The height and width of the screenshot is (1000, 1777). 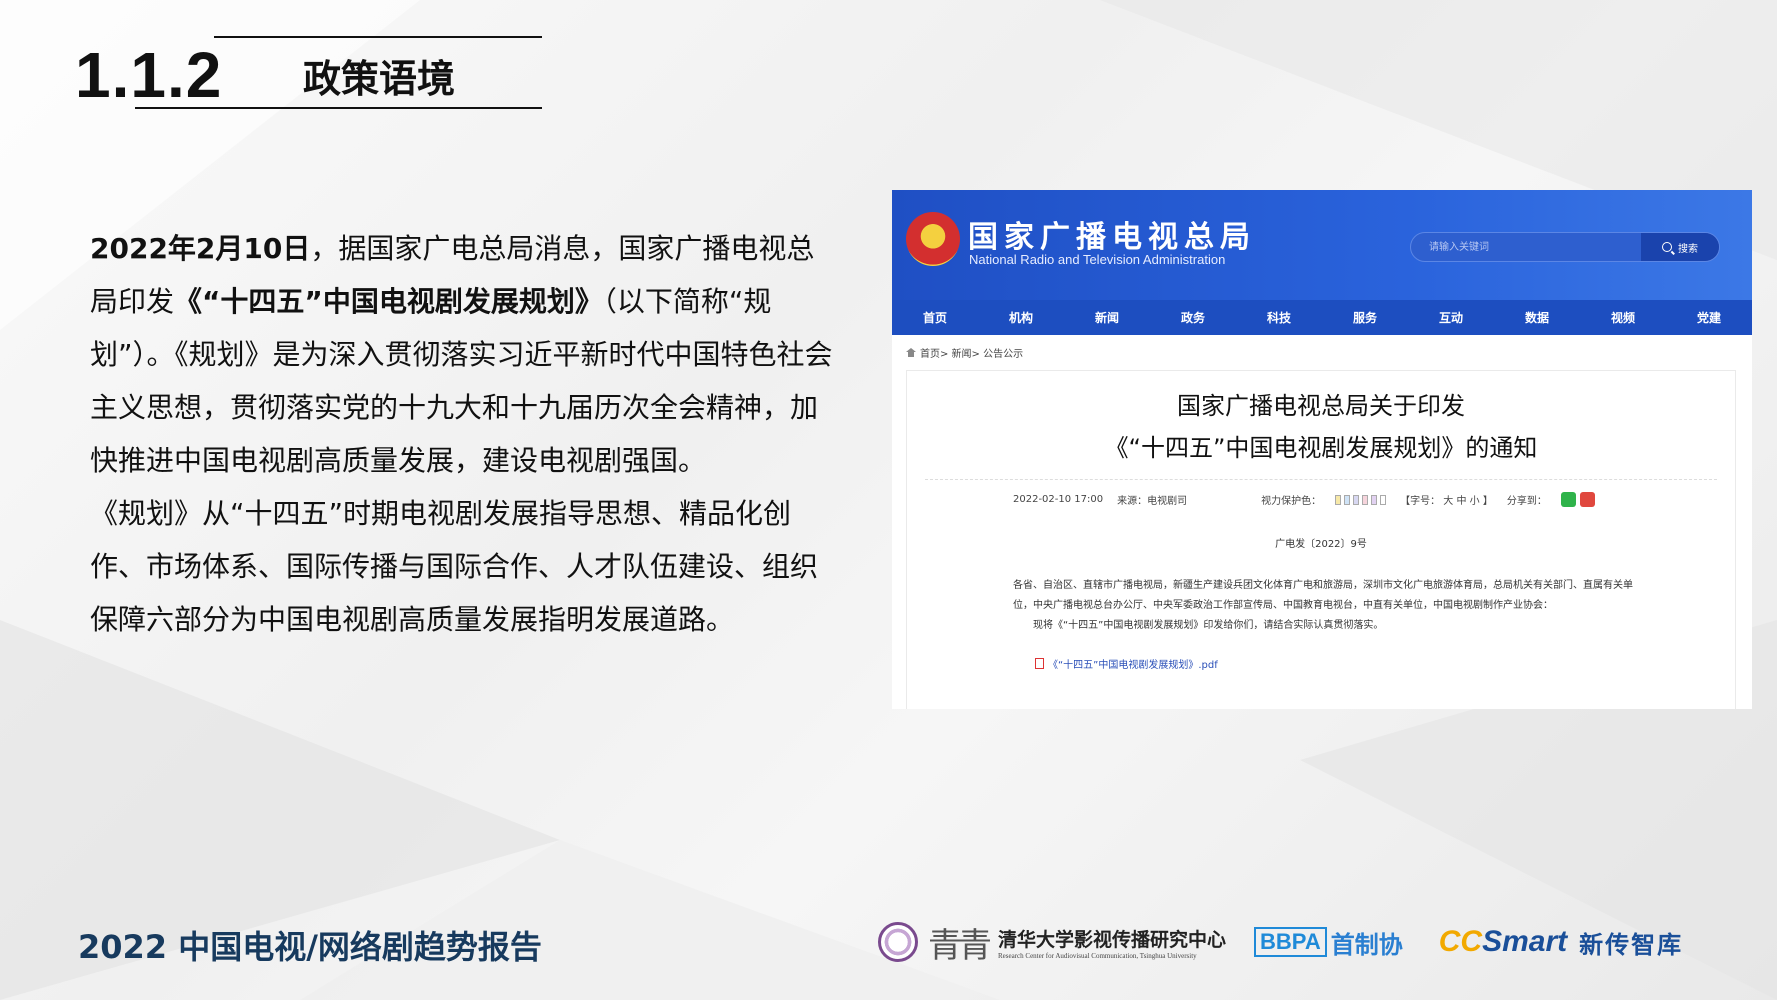 I want to click on search-box: 搜索, so click(x=1565, y=247).